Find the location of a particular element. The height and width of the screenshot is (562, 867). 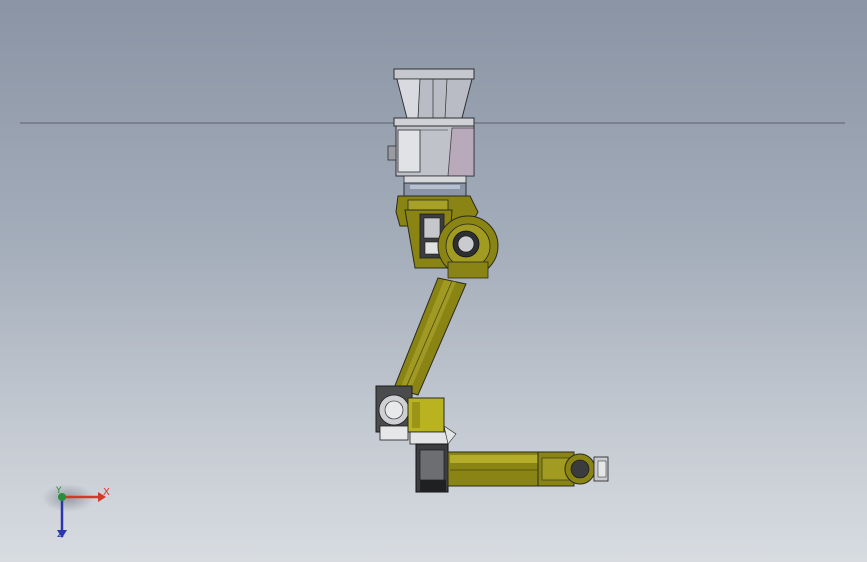

z-axis-label: Z is located at coordinates (60, 534).